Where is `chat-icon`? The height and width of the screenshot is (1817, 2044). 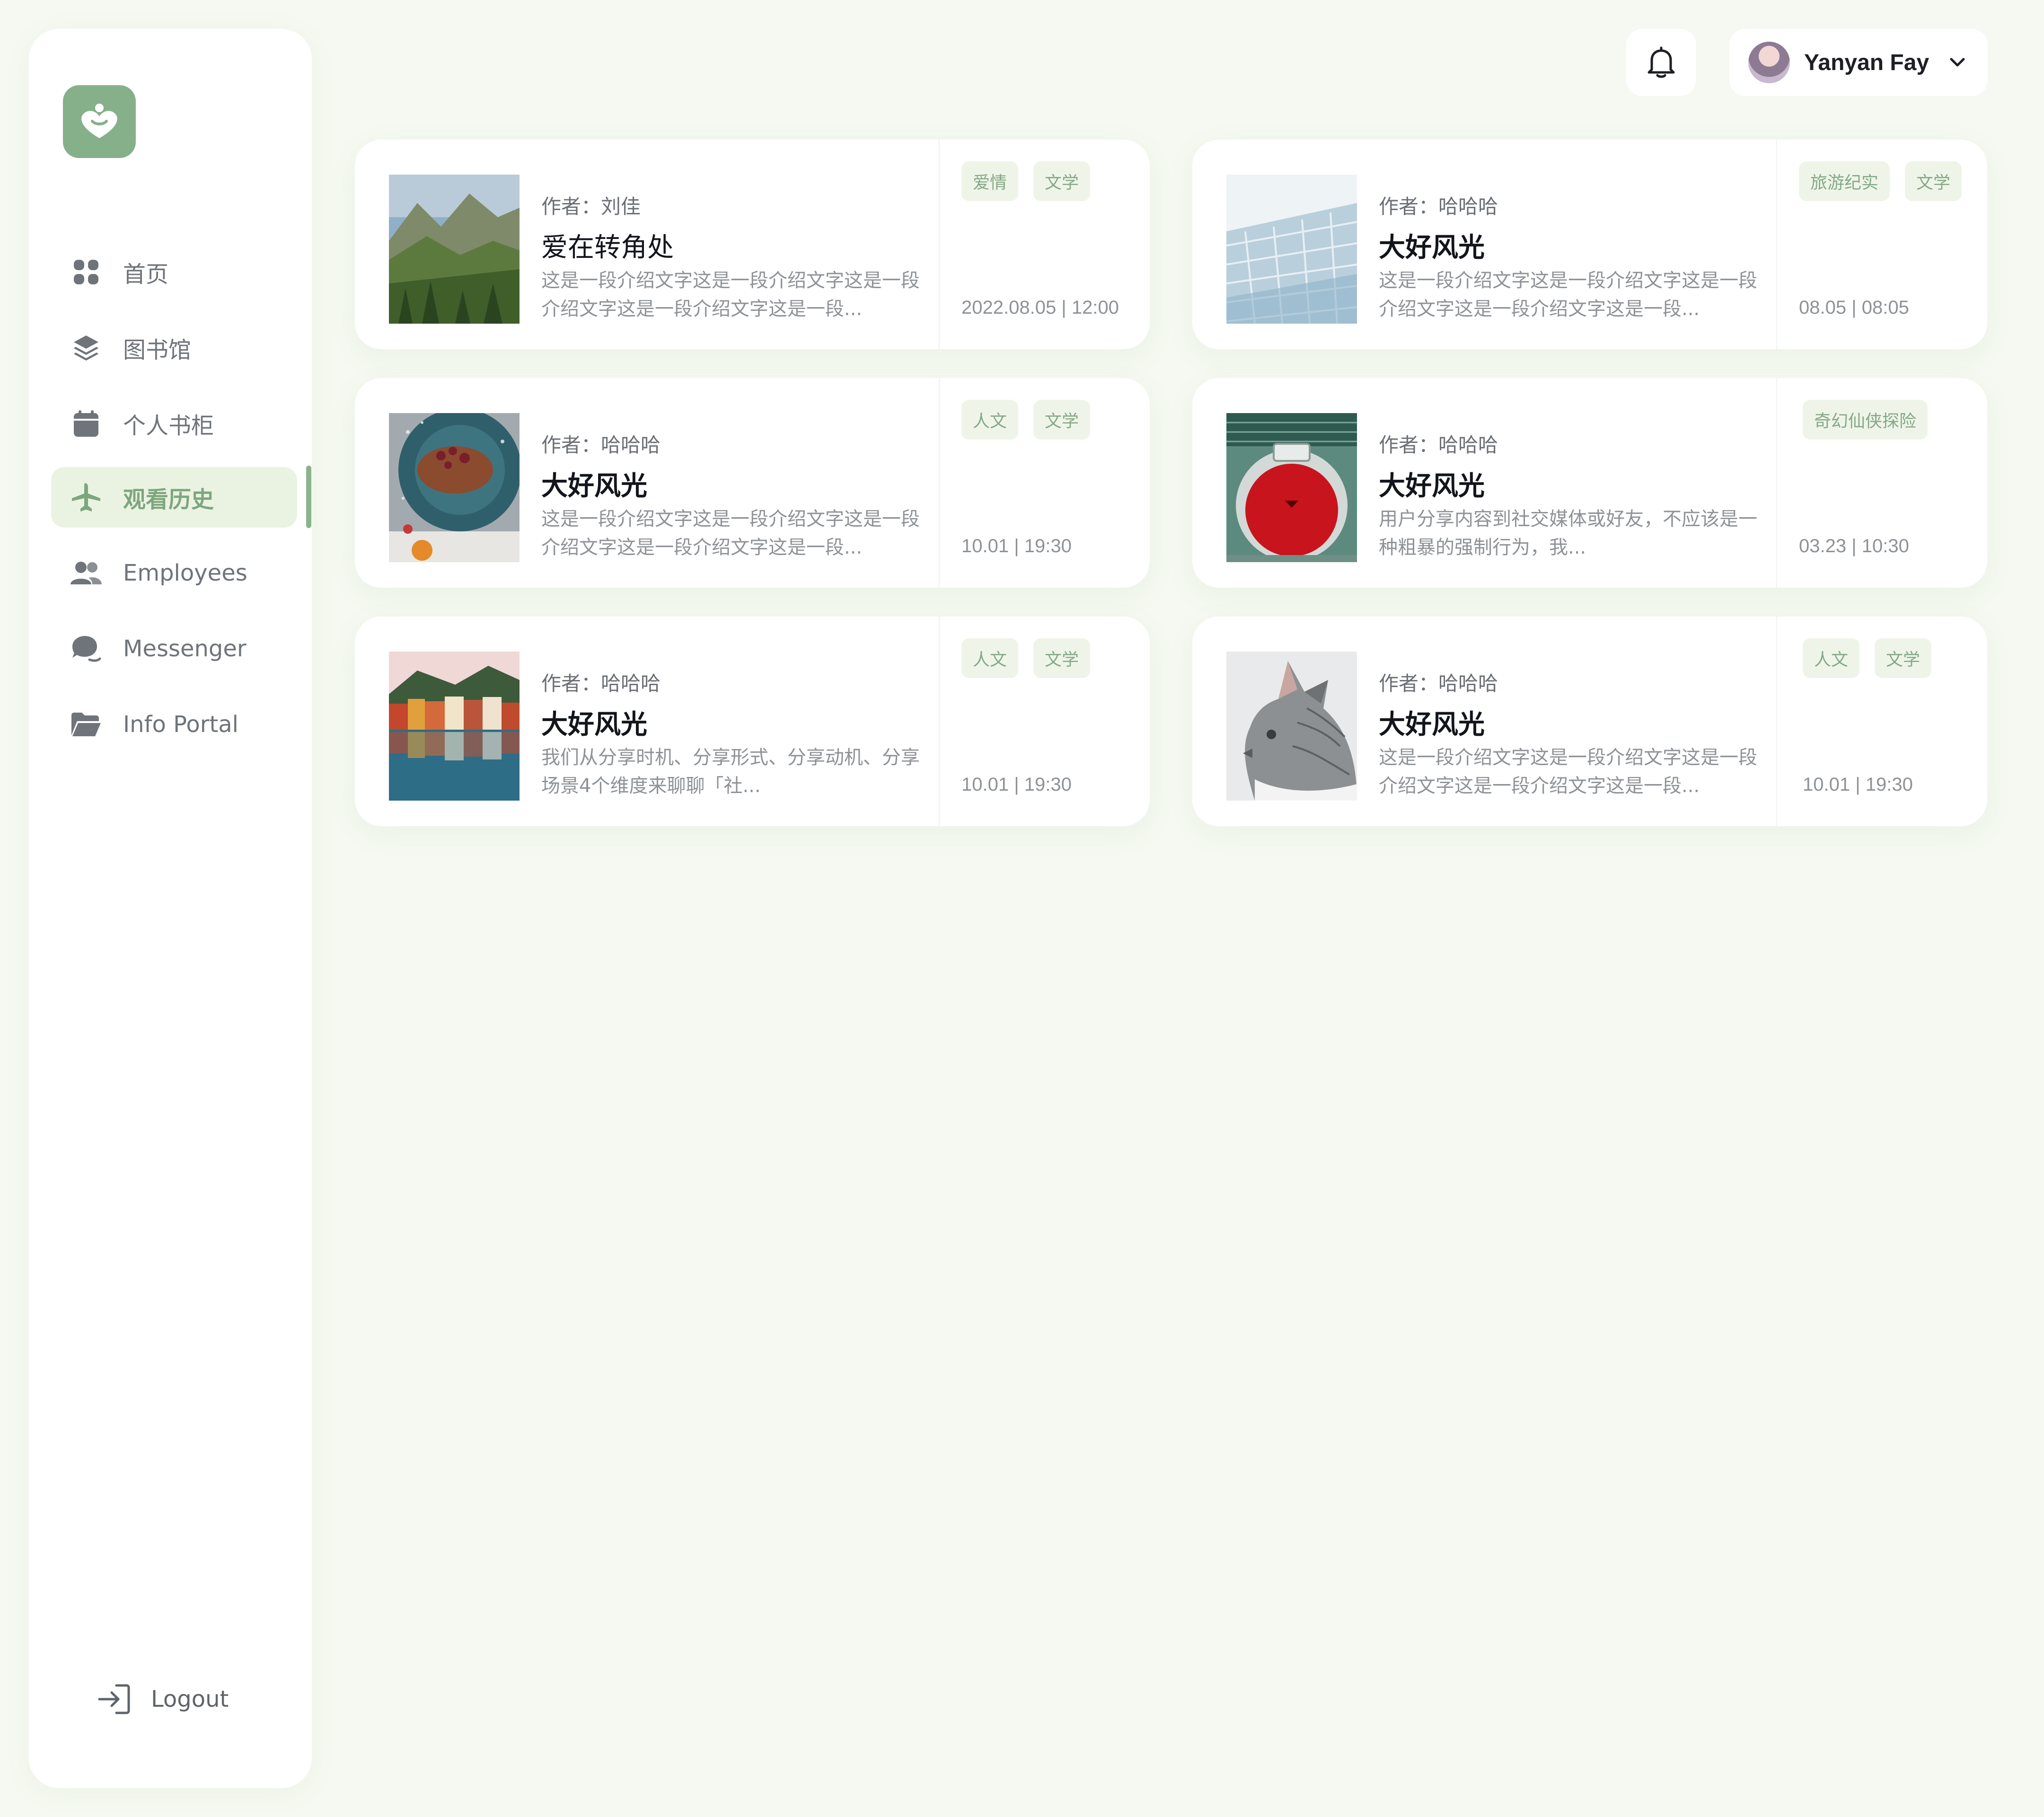 chat-icon is located at coordinates (86, 649).